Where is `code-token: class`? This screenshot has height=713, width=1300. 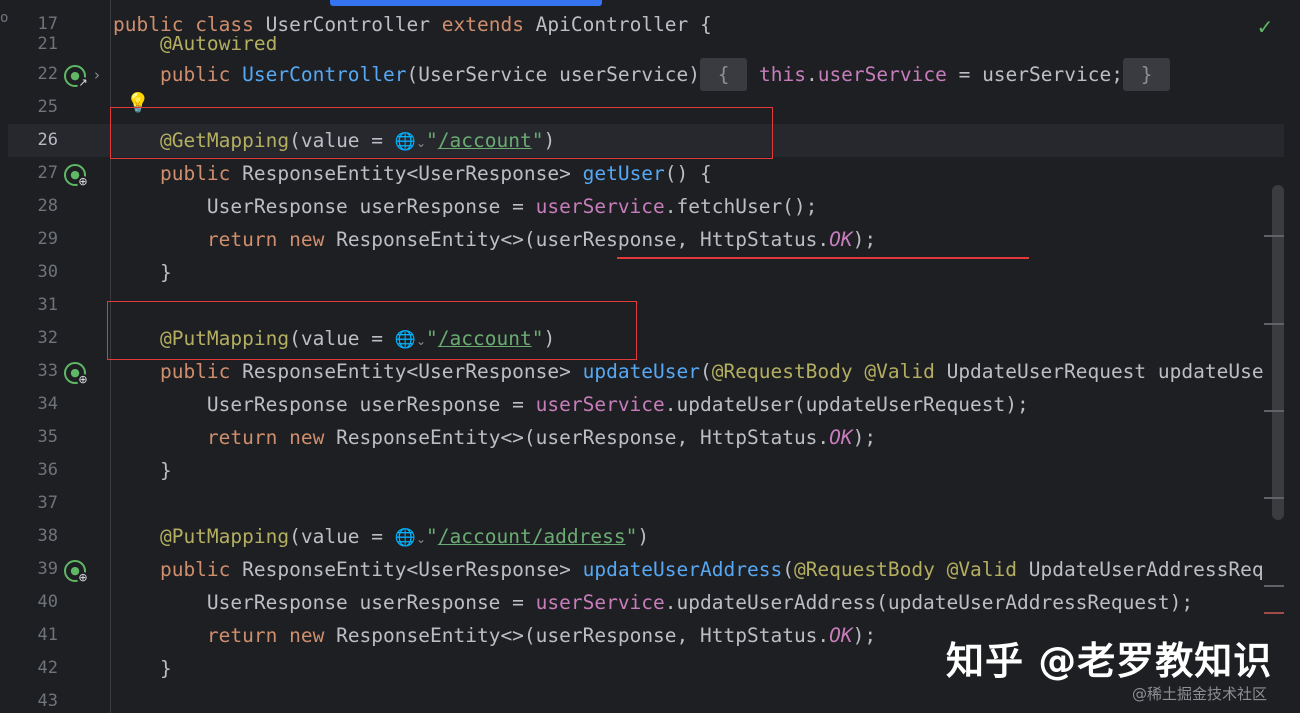
code-token: class is located at coordinates (230, 24).